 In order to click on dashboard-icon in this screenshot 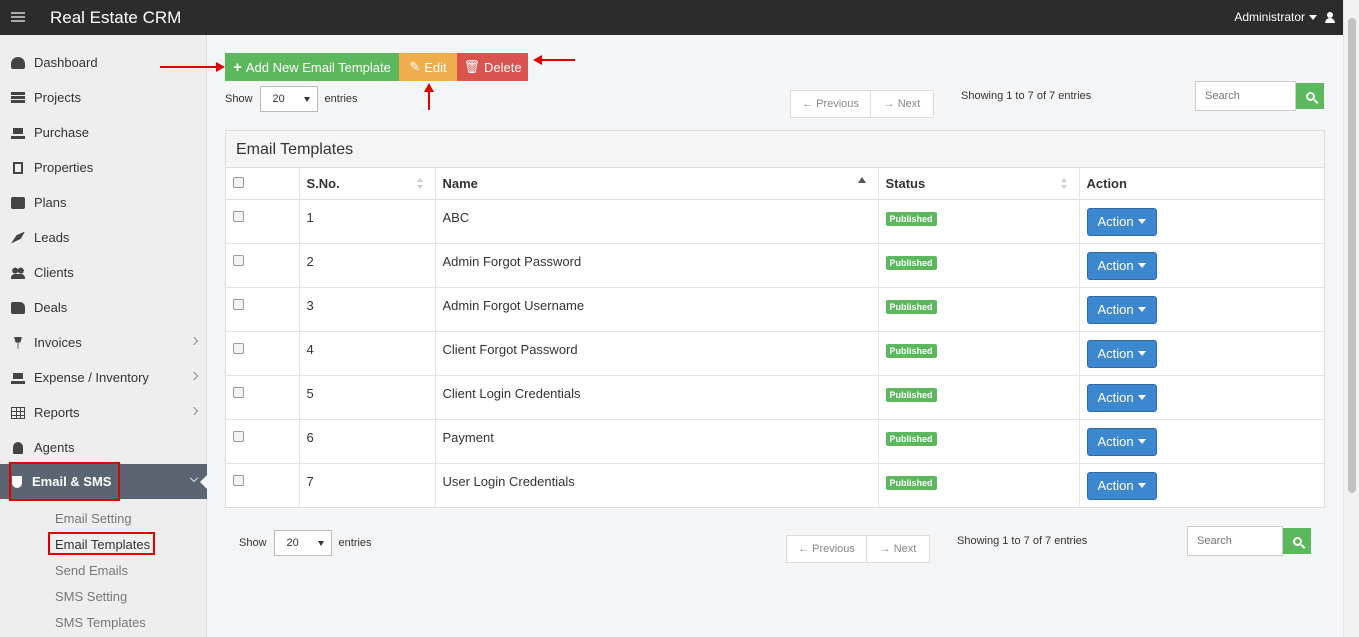, I will do `click(18, 62)`.